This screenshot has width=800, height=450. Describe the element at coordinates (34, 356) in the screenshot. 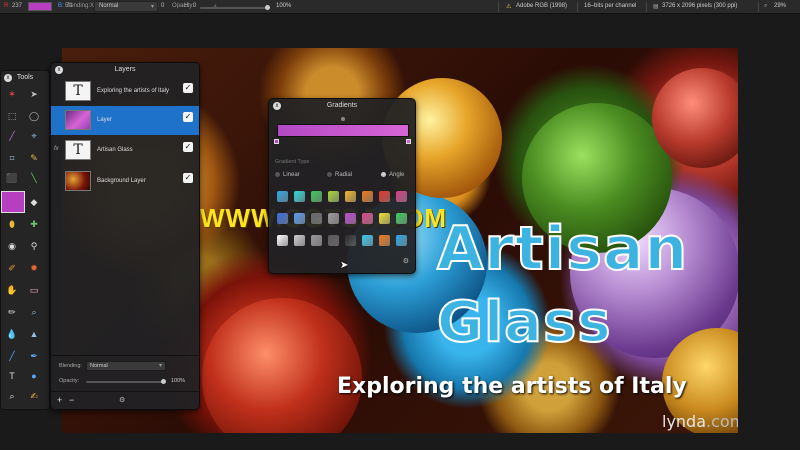

I see `vector-pen-tool-icon: ✒` at that location.